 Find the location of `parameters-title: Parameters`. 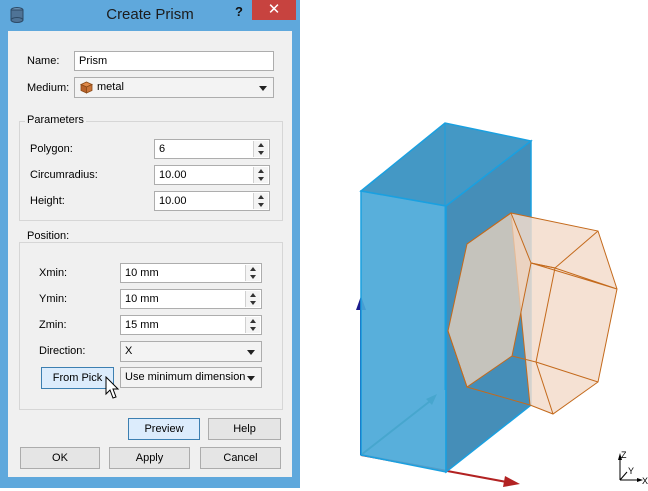

parameters-title: Parameters is located at coordinates (55, 120).